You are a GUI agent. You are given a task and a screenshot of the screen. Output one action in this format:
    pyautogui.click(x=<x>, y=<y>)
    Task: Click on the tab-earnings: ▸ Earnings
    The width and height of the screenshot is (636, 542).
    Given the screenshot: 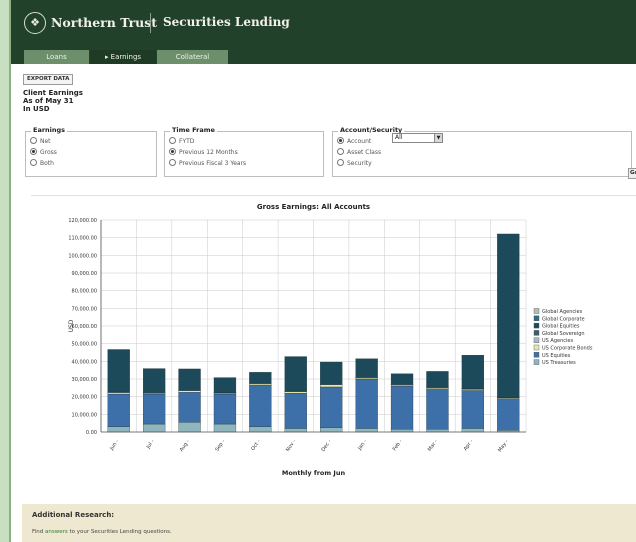 What is the action you would take?
    pyautogui.click(x=123, y=57)
    